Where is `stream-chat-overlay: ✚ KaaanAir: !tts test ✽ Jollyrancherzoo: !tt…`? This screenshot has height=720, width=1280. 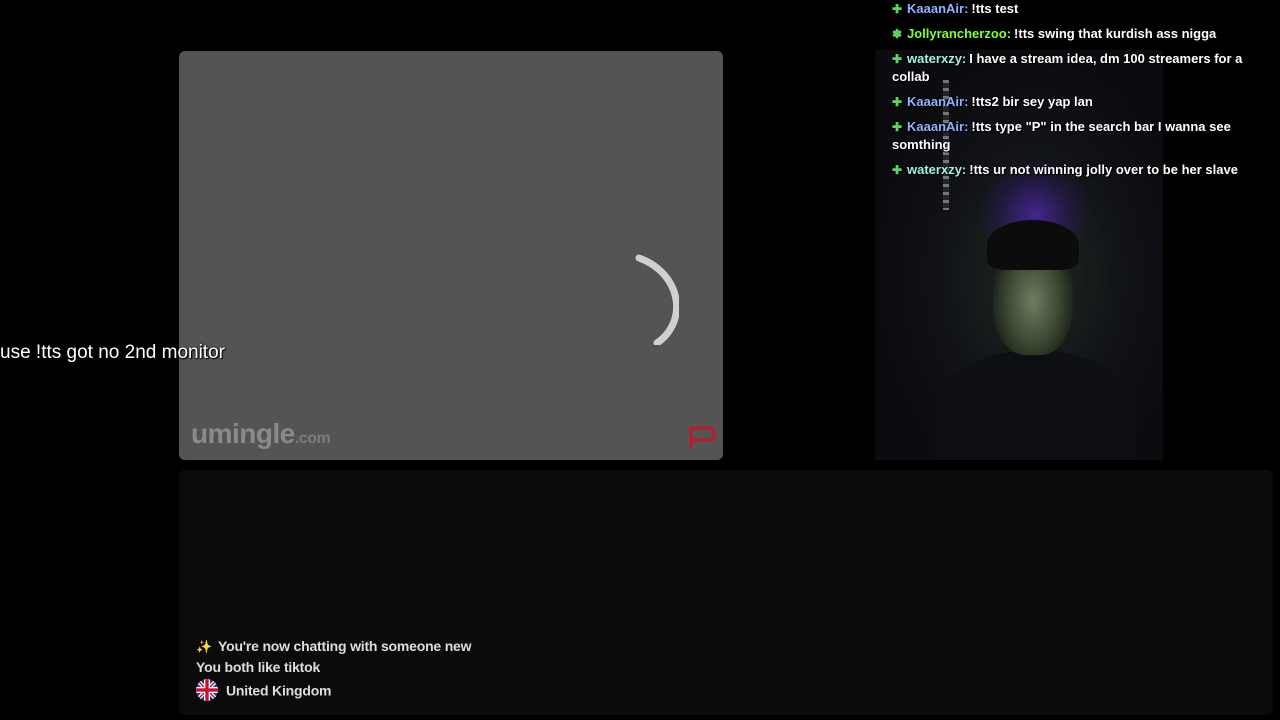 stream-chat-overlay: ✚ KaaanAir: !tts test ✽ Jollyrancherzoo: !tt… is located at coordinates (1078, 93).